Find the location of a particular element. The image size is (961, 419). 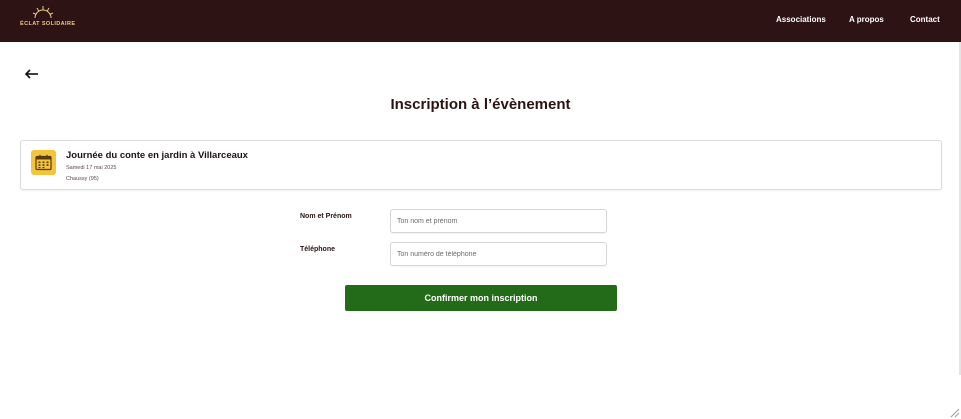

sunburst-logo-icon is located at coordinates (43, 12).